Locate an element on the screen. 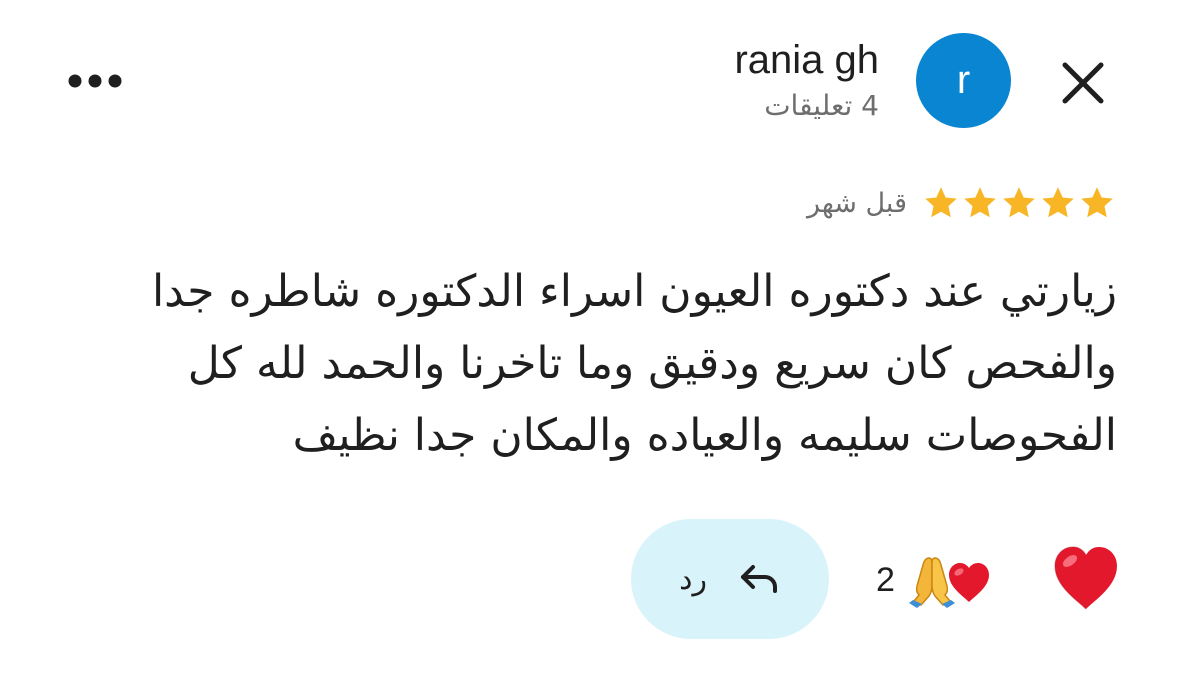  more-horizontal-icon is located at coordinates (95, 81).